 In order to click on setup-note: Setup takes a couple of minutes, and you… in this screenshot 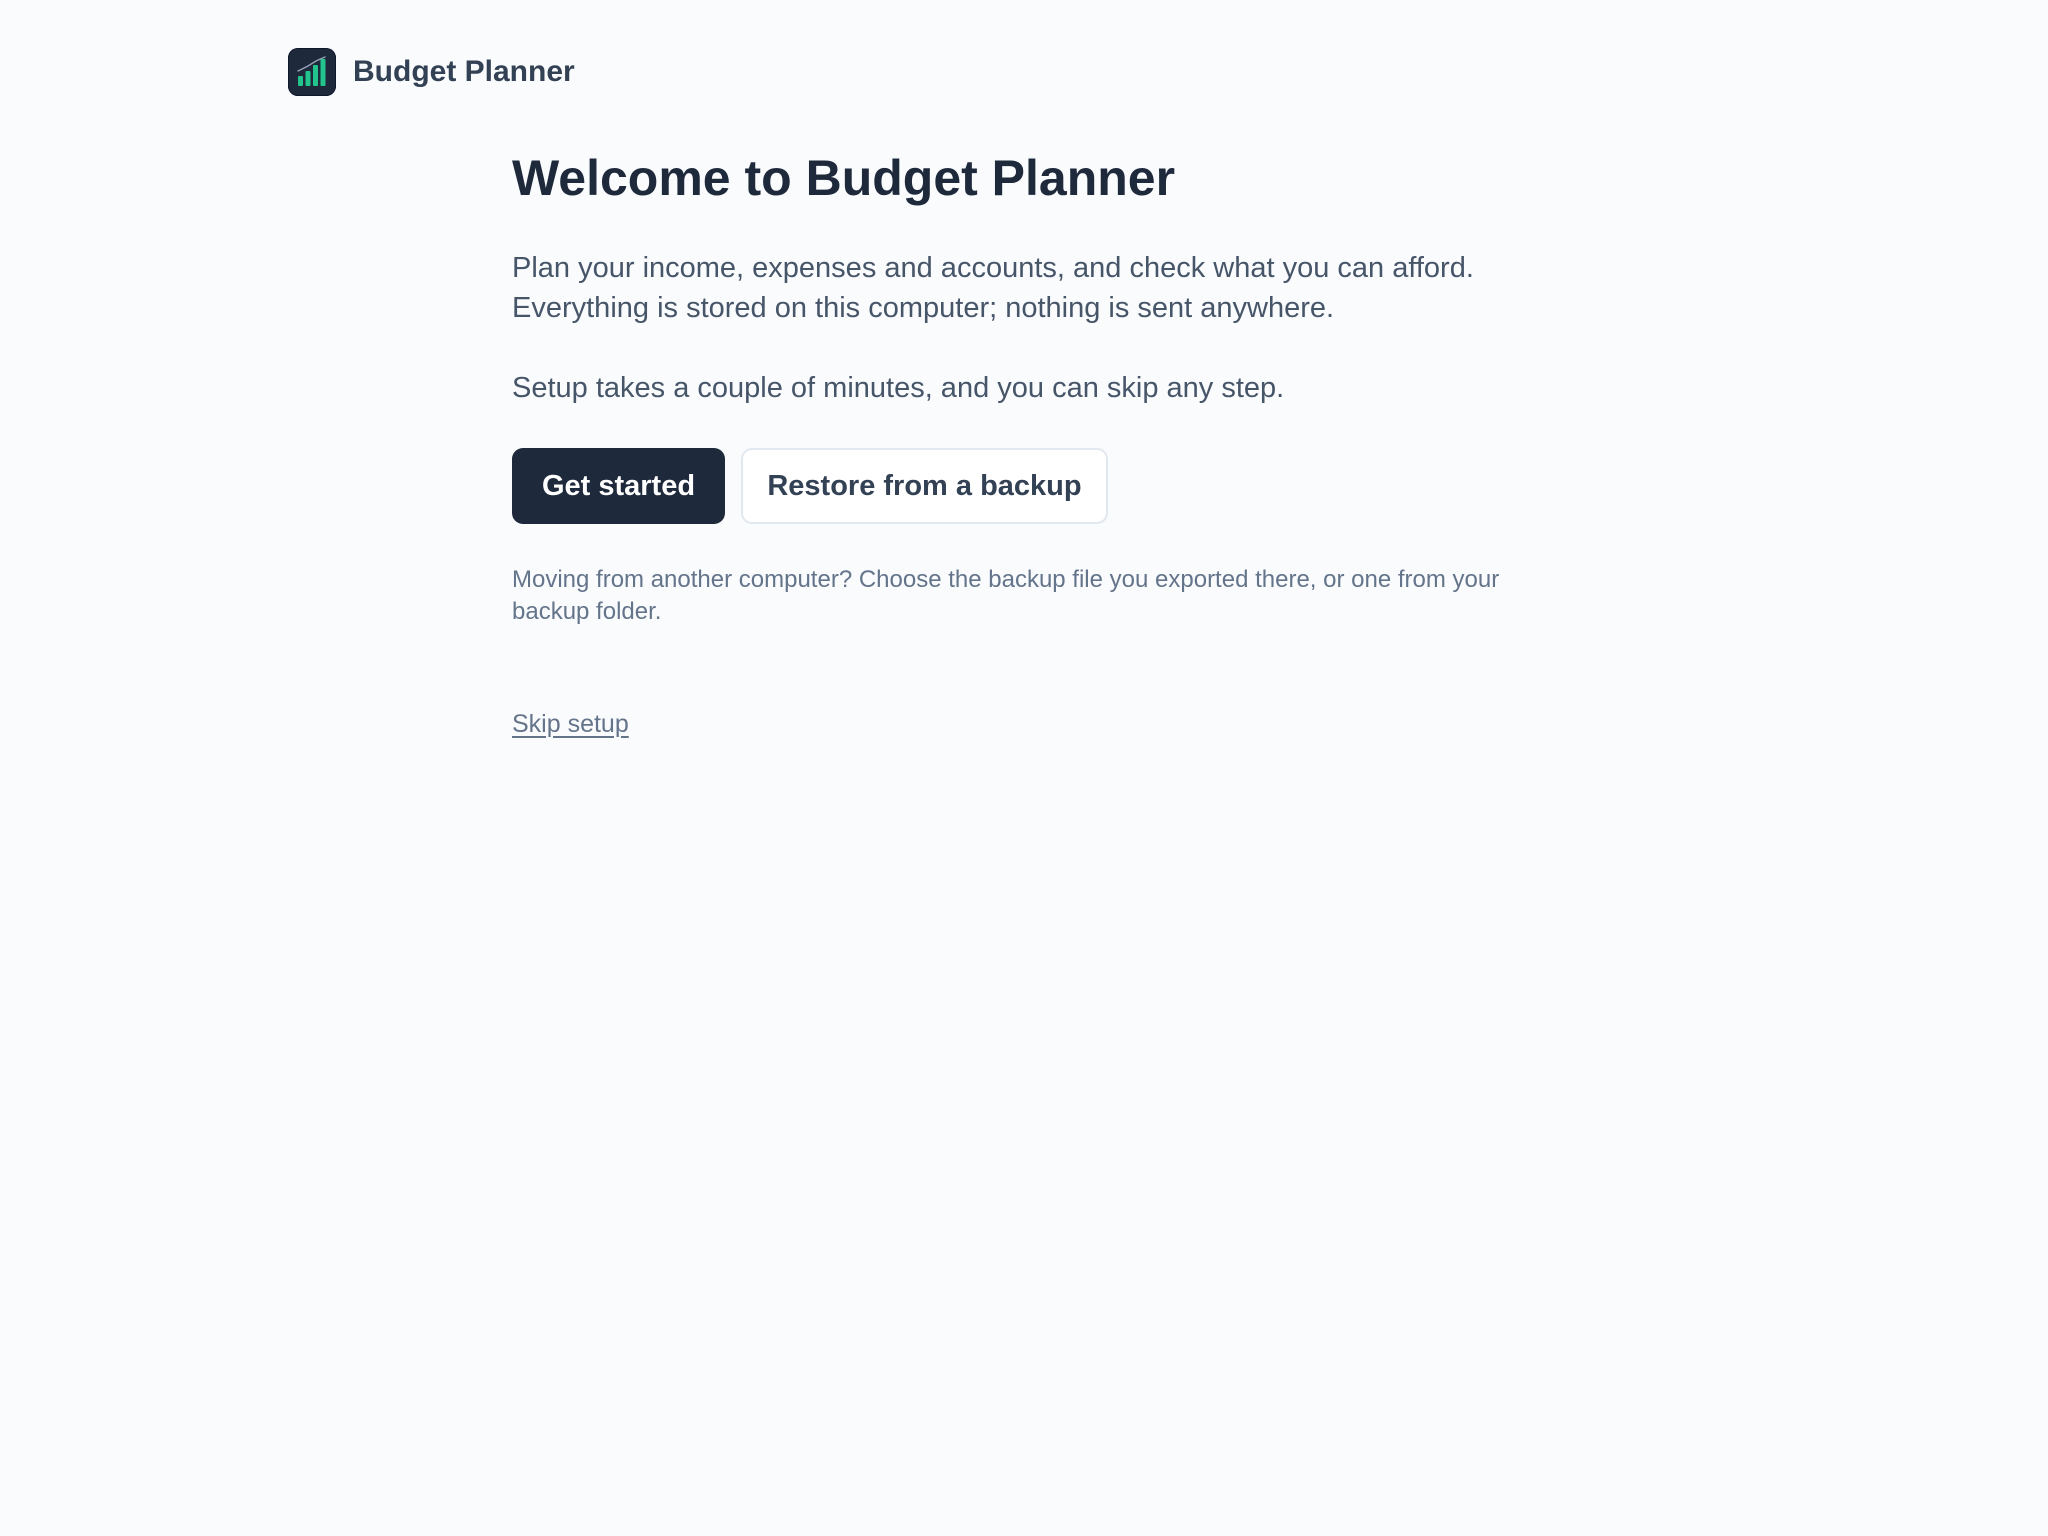, I will do `click(898, 388)`.